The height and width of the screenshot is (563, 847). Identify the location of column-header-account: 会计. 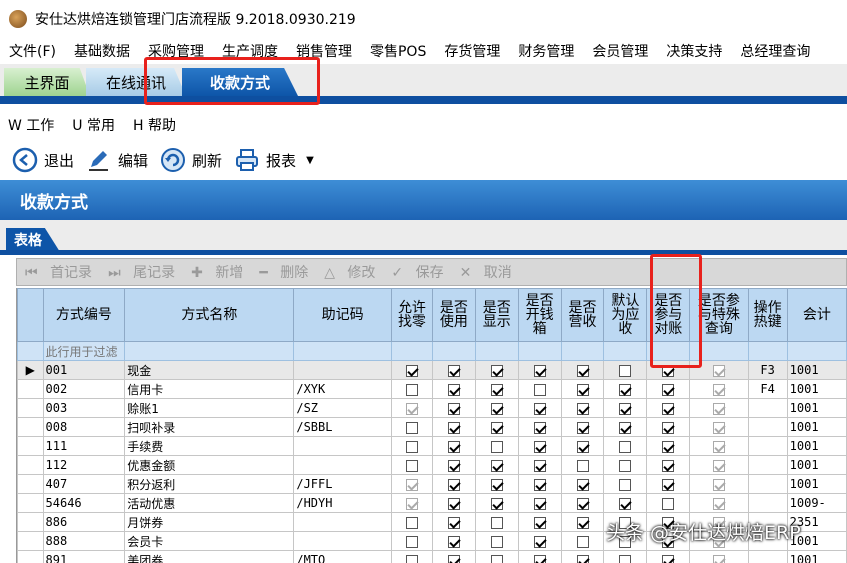
(816, 315).